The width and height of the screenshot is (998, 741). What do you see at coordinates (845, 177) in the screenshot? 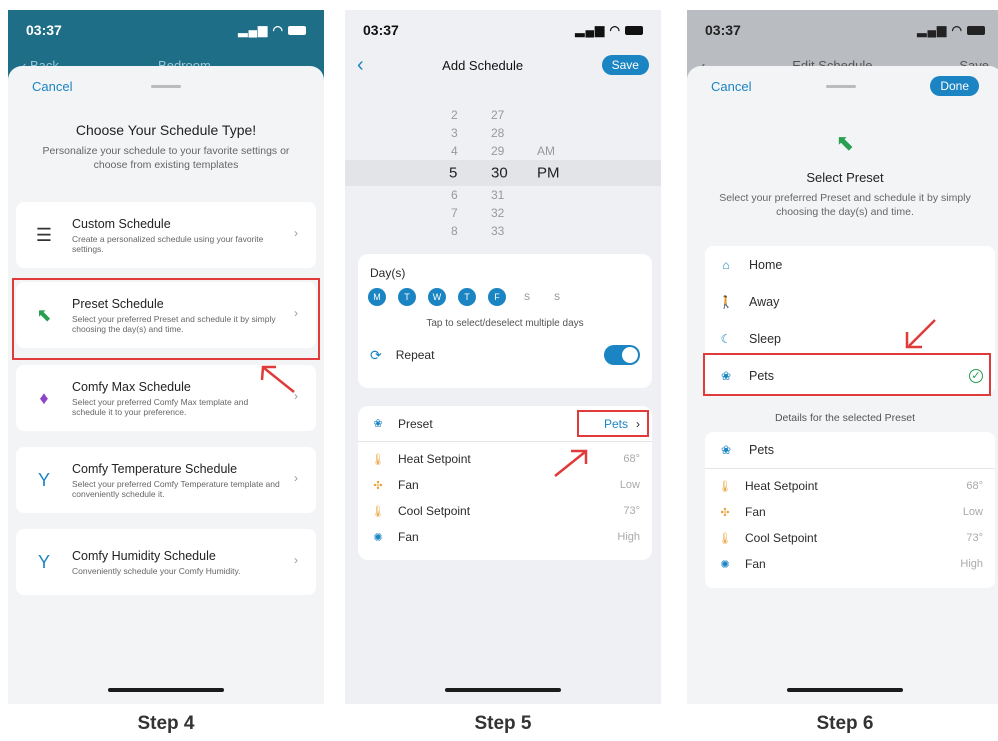
I see `page-title: Select Preset` at bounding box center [845, 177].